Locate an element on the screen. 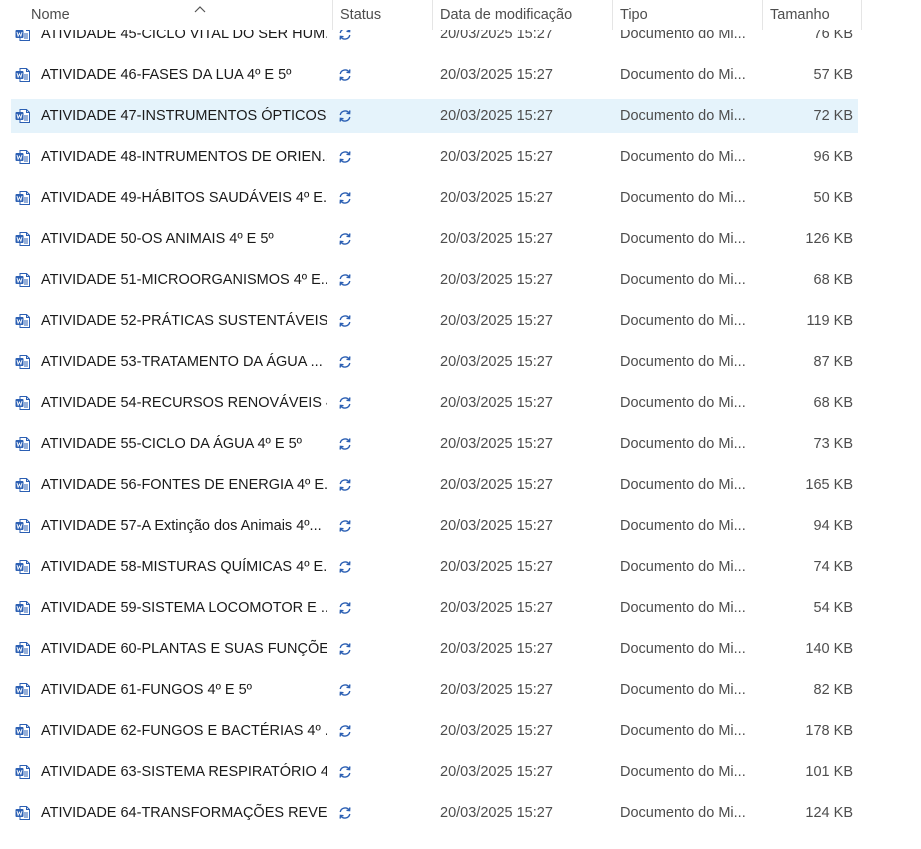 The height and width of the screenshot is (849, 921). file-size: 126 KB is located at coordinates (829, 239).